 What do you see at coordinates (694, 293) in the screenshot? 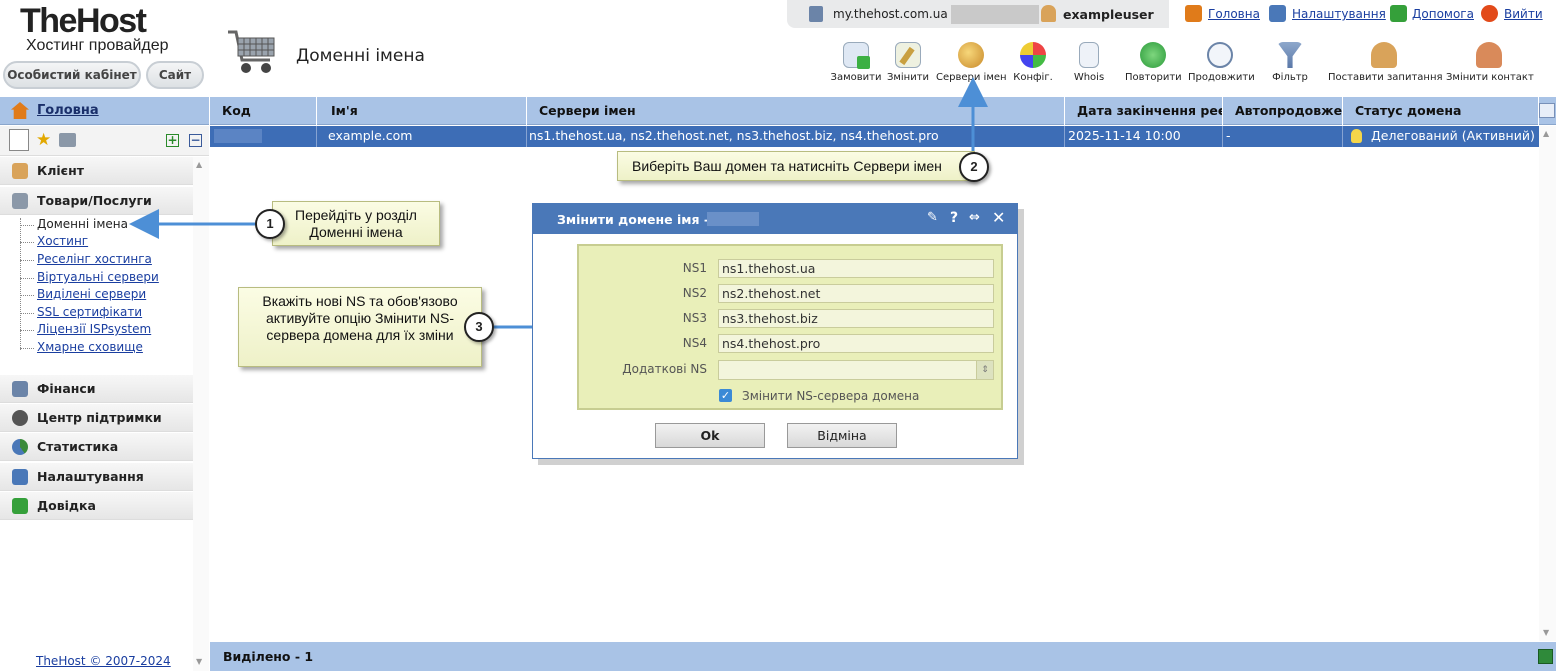
I see `ns2-label: NS2` at bounding box center [694, 293].